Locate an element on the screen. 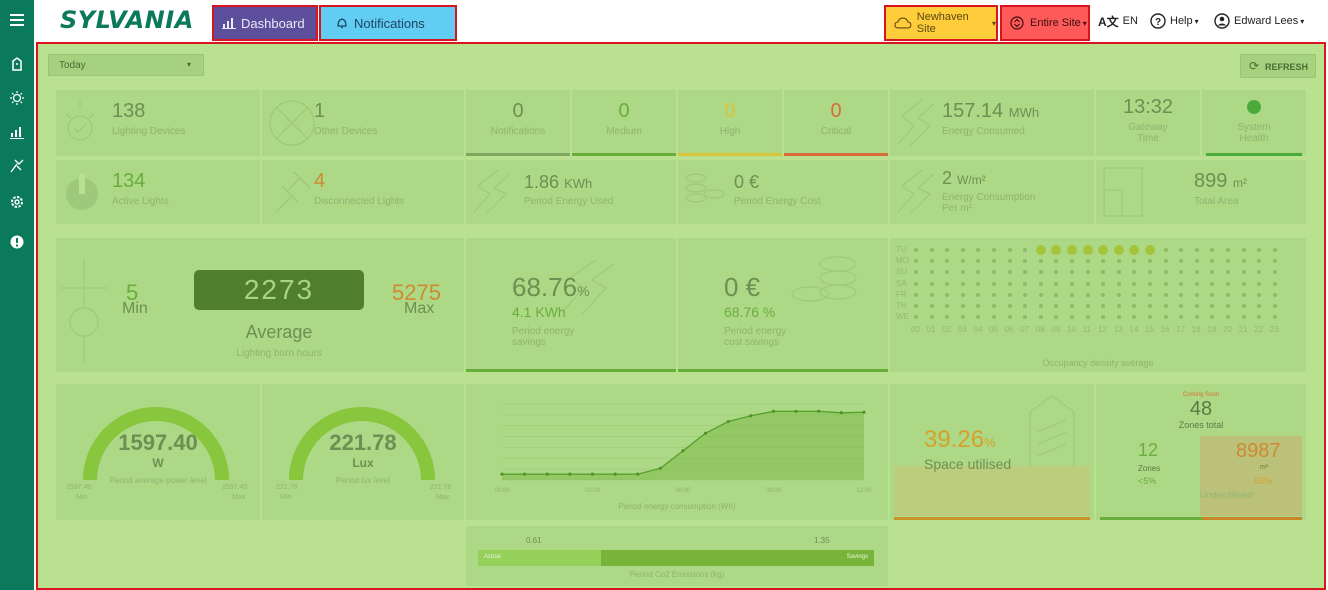 The image size is (1328, 590). chart-x-tick: 00:00 is located at coordinates (502, 491).